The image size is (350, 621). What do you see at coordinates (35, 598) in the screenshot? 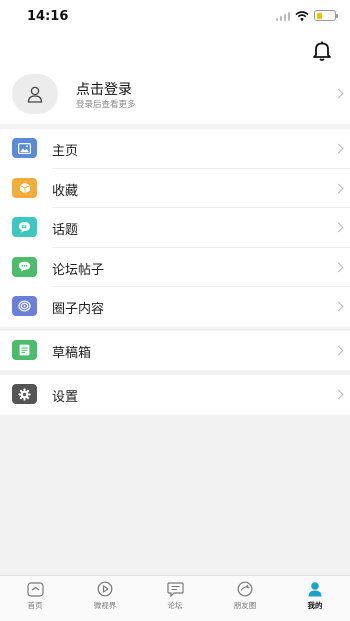
I see `tab-home: 首页` at bounding box center [35, 598].